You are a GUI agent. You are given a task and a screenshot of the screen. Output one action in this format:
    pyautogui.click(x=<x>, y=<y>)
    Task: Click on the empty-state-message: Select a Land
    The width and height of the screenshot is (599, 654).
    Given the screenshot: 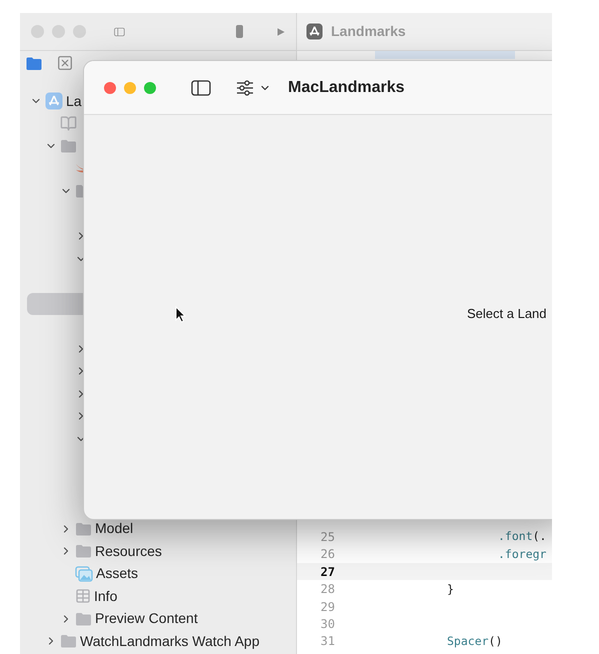 What is the action you would take?
    pyautogui.click(x=507, y=314)
    